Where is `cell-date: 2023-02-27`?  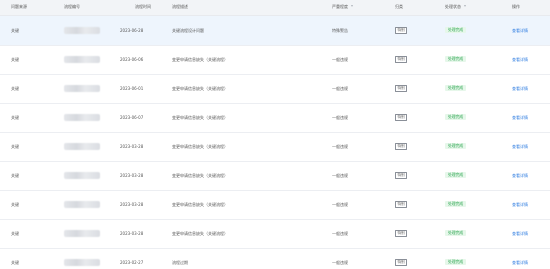
cell-date: 2023-02-27 is located at coordinates (132, 262).